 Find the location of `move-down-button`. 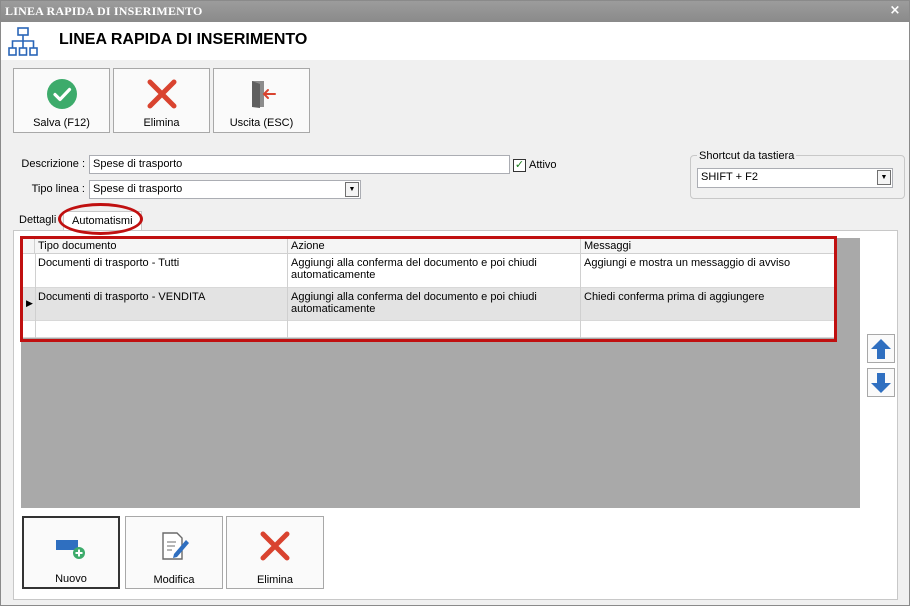

move-down-button is located at coordinates (881, 382).